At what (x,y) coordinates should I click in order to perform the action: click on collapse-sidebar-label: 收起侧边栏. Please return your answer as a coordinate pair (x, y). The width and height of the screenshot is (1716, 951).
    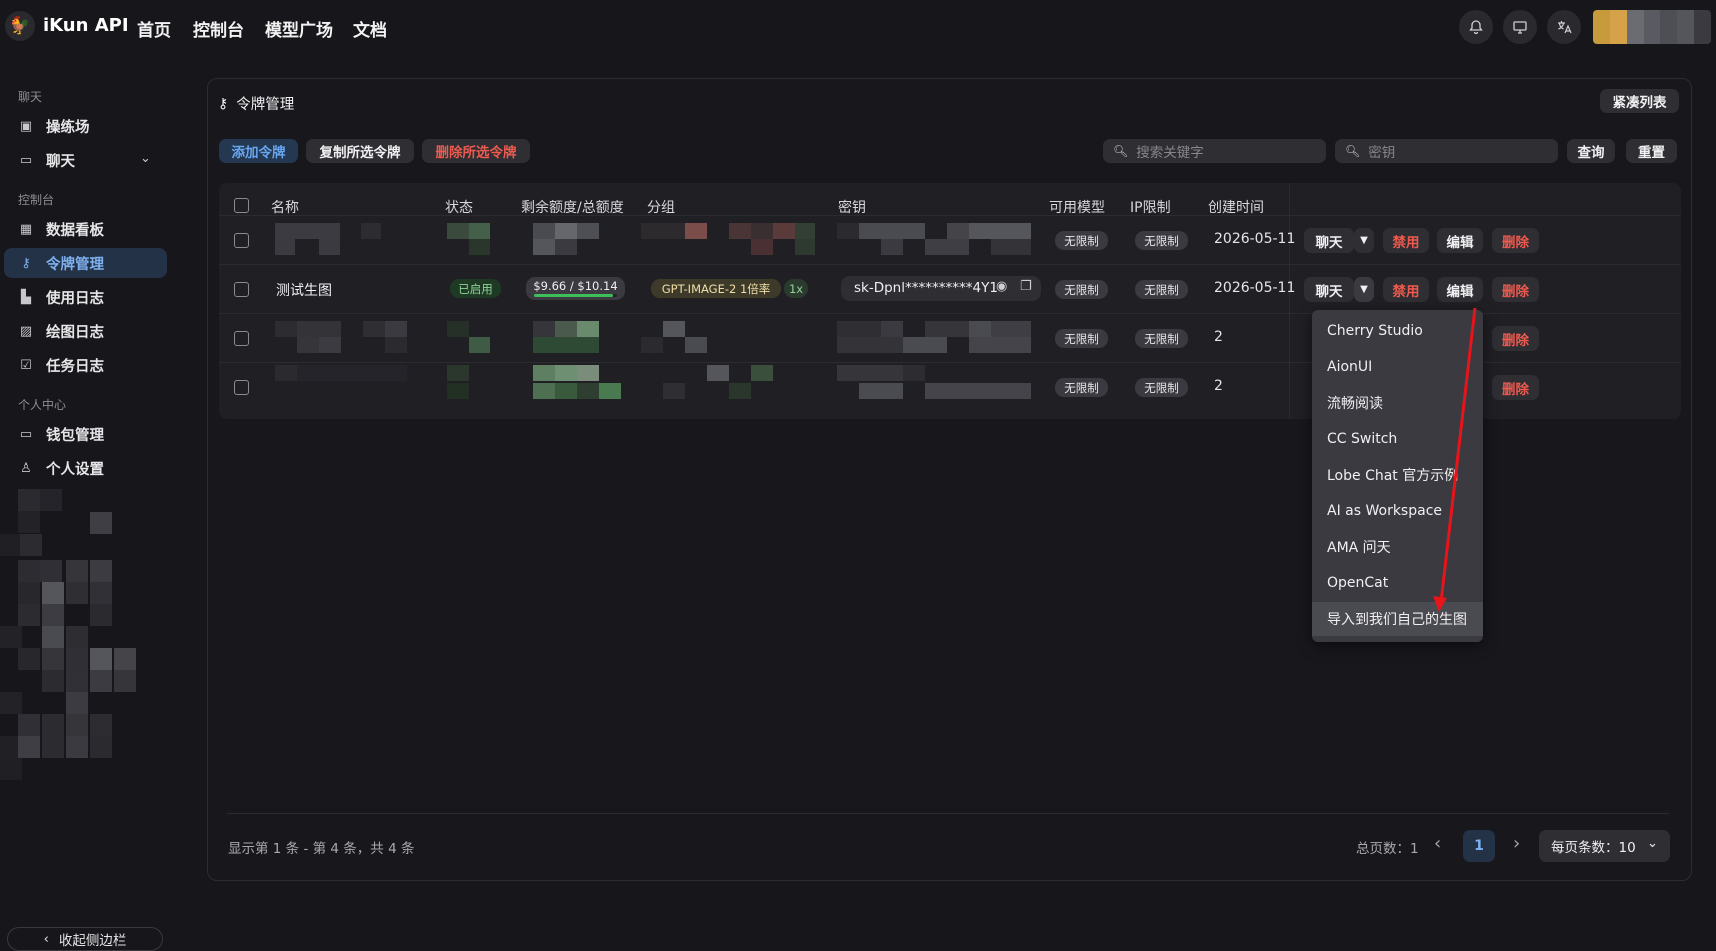
    Looking at the image, I should click on (92, 941).